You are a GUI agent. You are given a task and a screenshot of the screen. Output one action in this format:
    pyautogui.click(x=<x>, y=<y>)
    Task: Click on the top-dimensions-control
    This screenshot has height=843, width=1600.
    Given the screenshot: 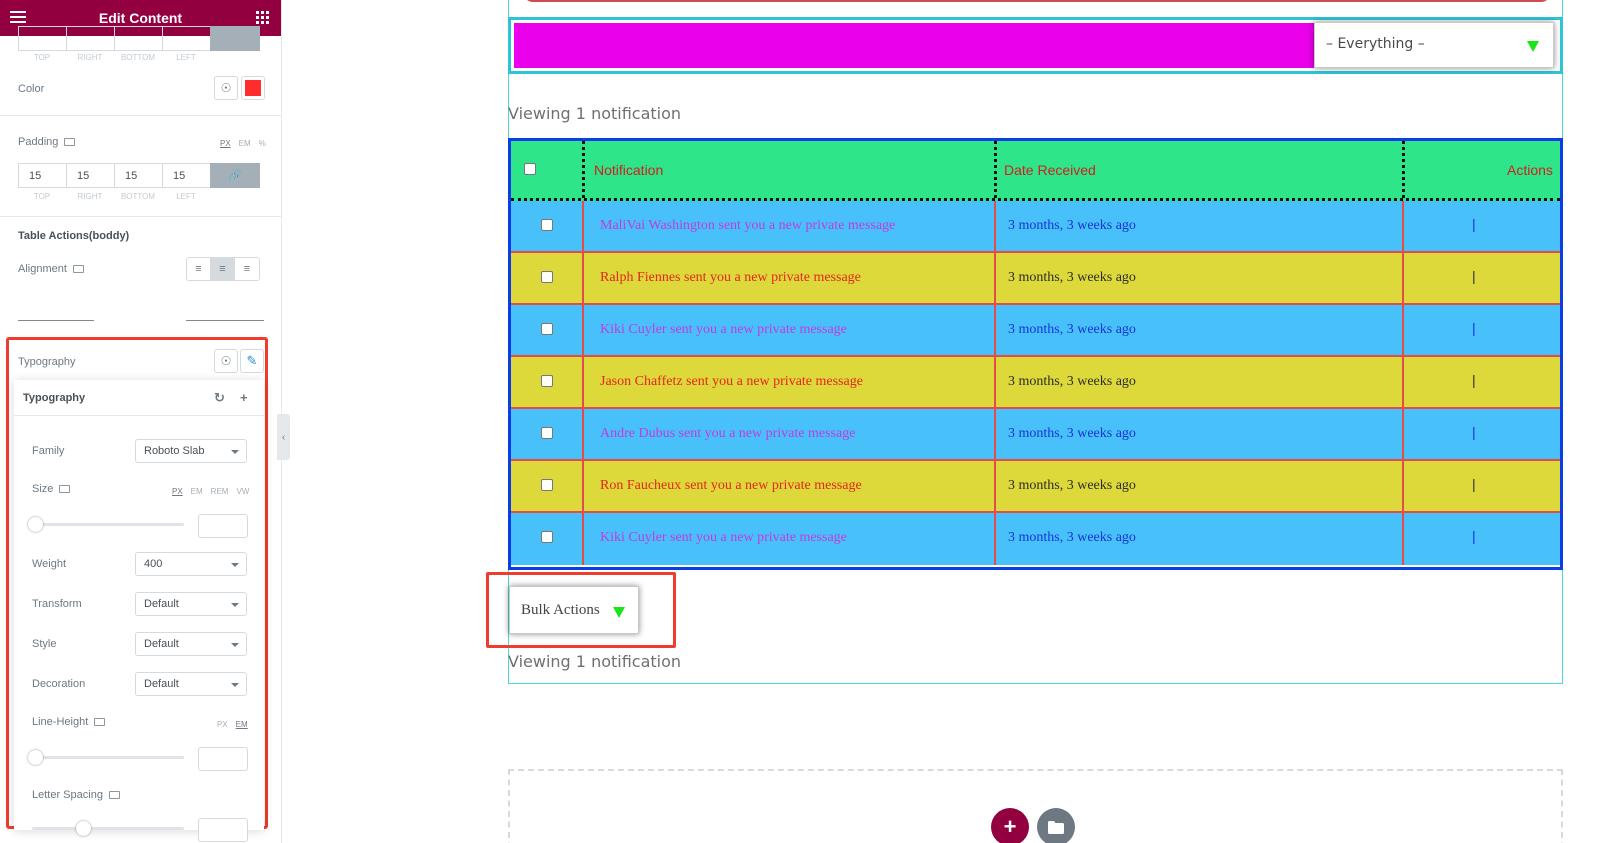 What is the action you would take?
    pyautogui.click(x=140, y=38)
    